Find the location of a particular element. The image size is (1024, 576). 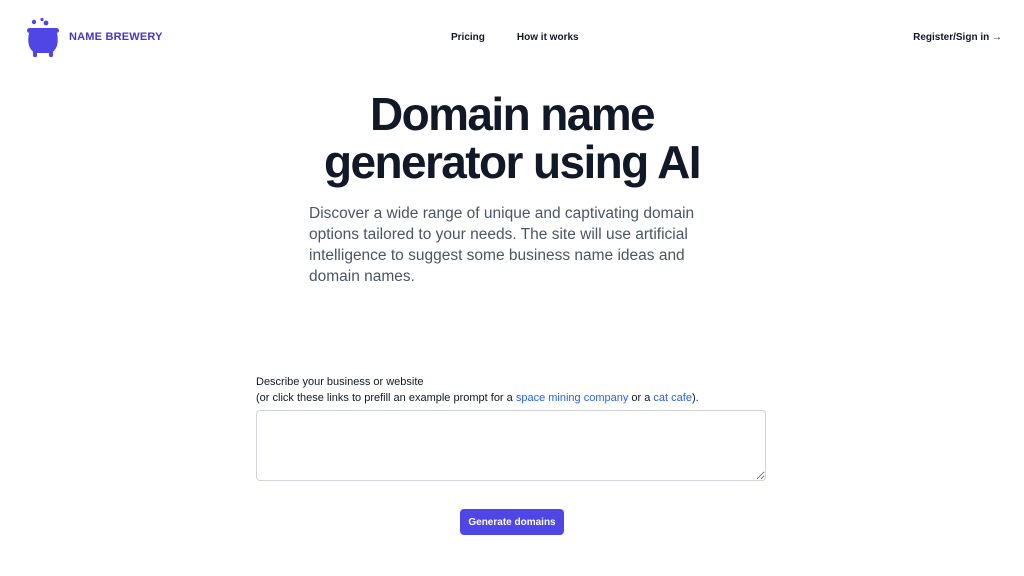

hero-title-line2: generator using AI is located at coordinates (512, 162).